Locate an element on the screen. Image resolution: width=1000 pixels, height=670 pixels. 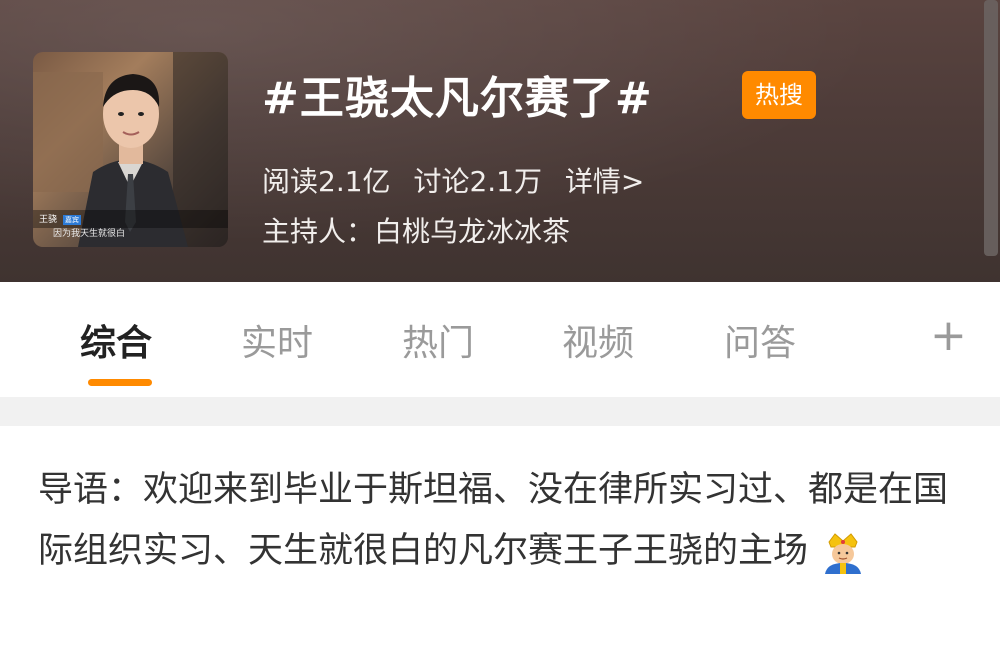
tab-video: 视频 is located at coordinates (598, 340).